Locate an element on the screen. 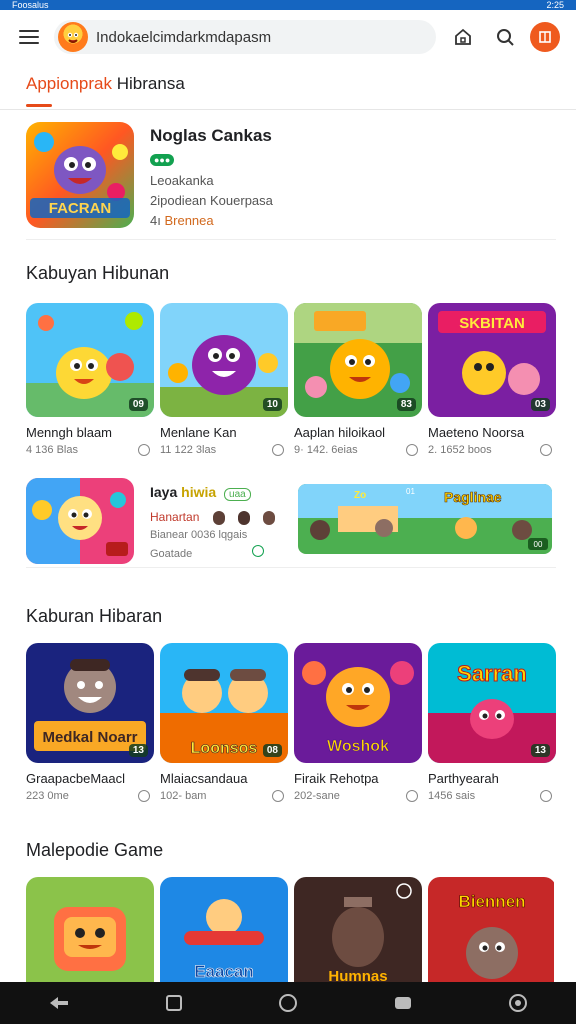  card-meta-text: 223 0me is located at coordinates (47, 796).